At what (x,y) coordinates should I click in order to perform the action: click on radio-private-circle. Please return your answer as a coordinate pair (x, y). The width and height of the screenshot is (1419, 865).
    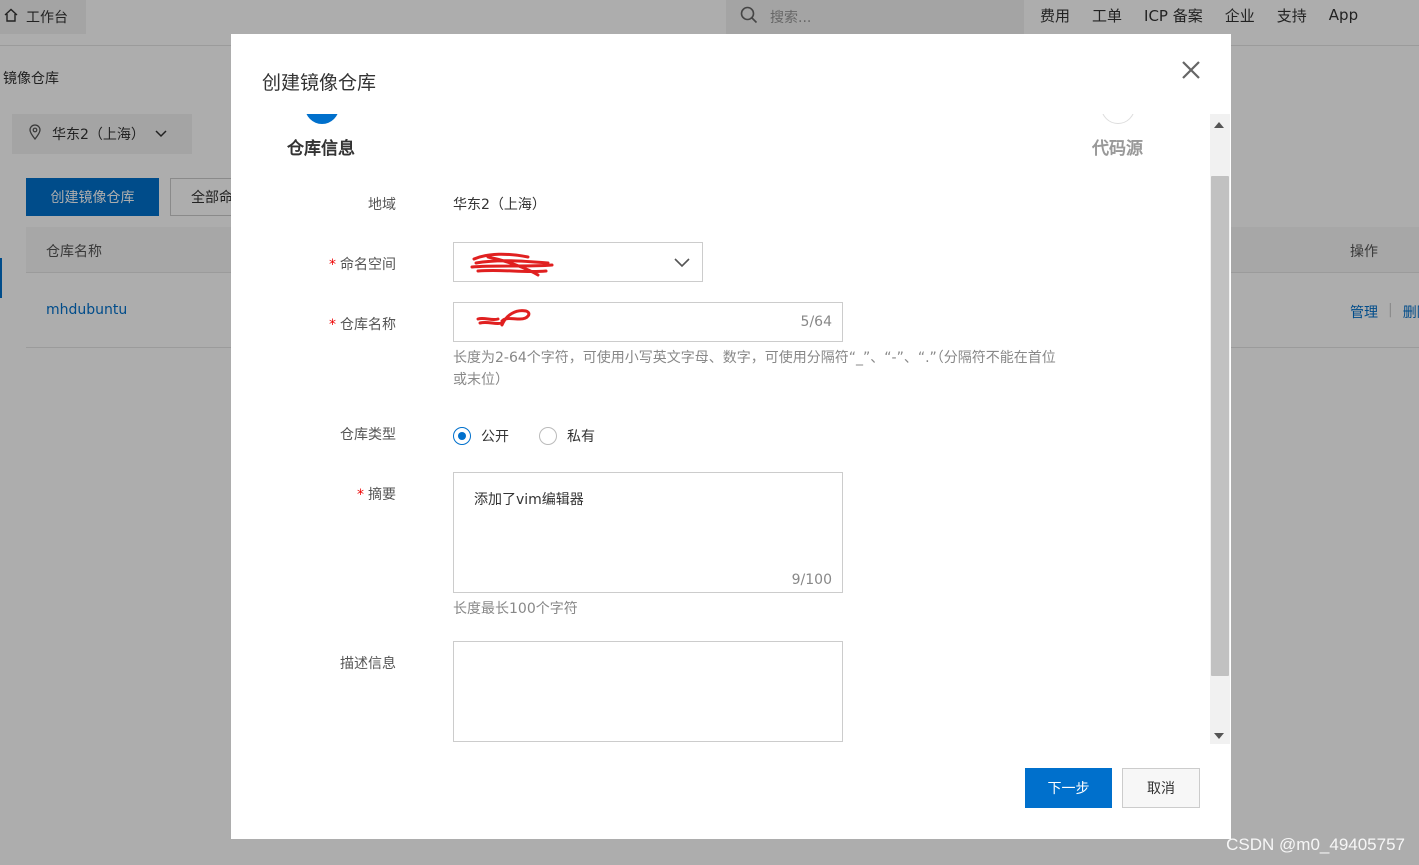
    Looking at the image, I should click on (548, 436).